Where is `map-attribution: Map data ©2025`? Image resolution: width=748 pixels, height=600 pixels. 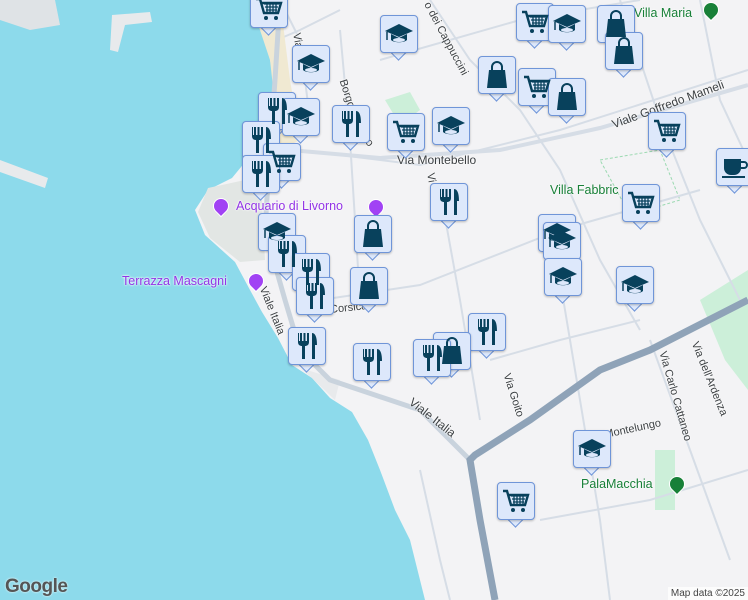
map-attribution: Map data ©2025 is located at coordinates (707, 593).